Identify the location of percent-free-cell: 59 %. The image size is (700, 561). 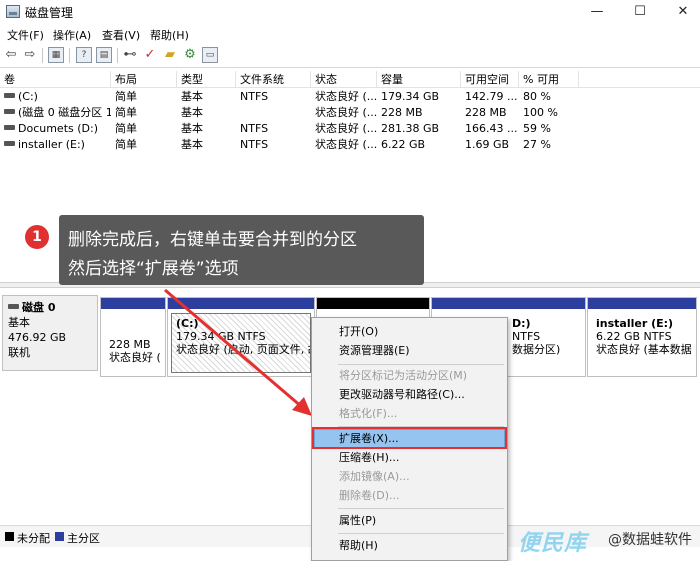
(537, 128).